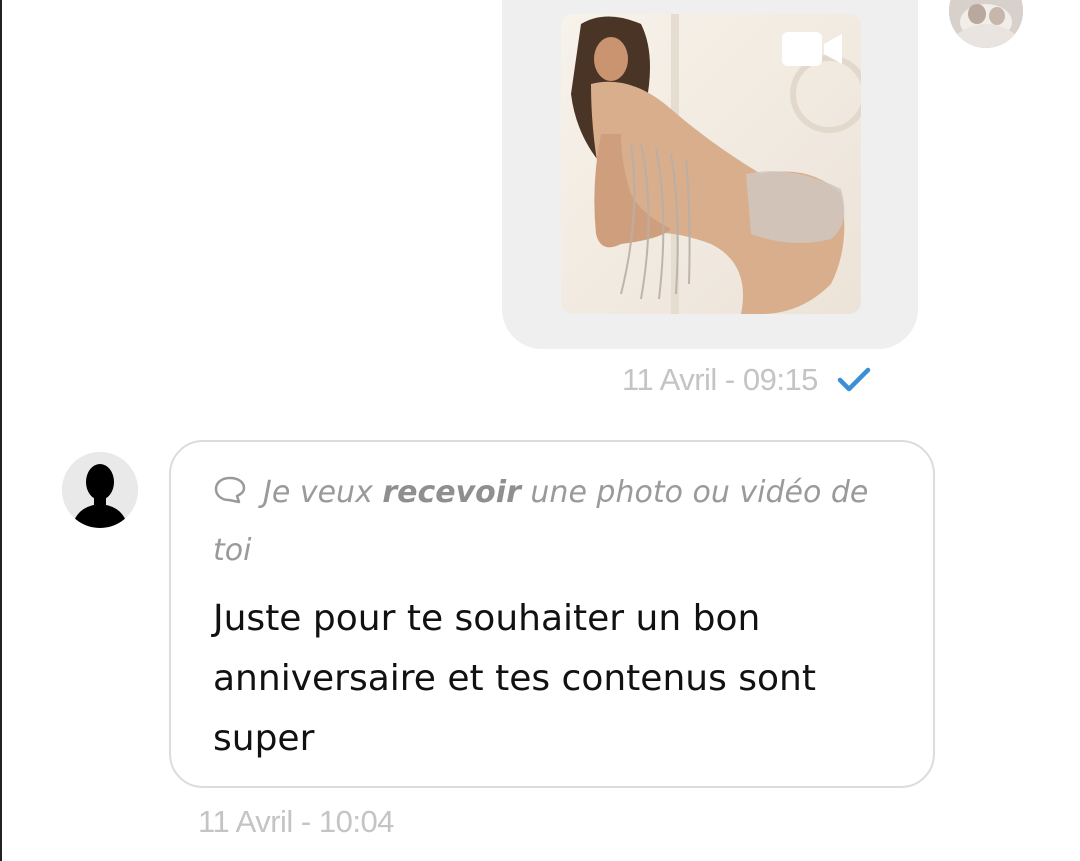 This screenshot has width=1080, height=861. What do you see at coordinates (323, 492) in the screenshot?
I see `request-prefix: Je veux` at bounding box center [323, 492].